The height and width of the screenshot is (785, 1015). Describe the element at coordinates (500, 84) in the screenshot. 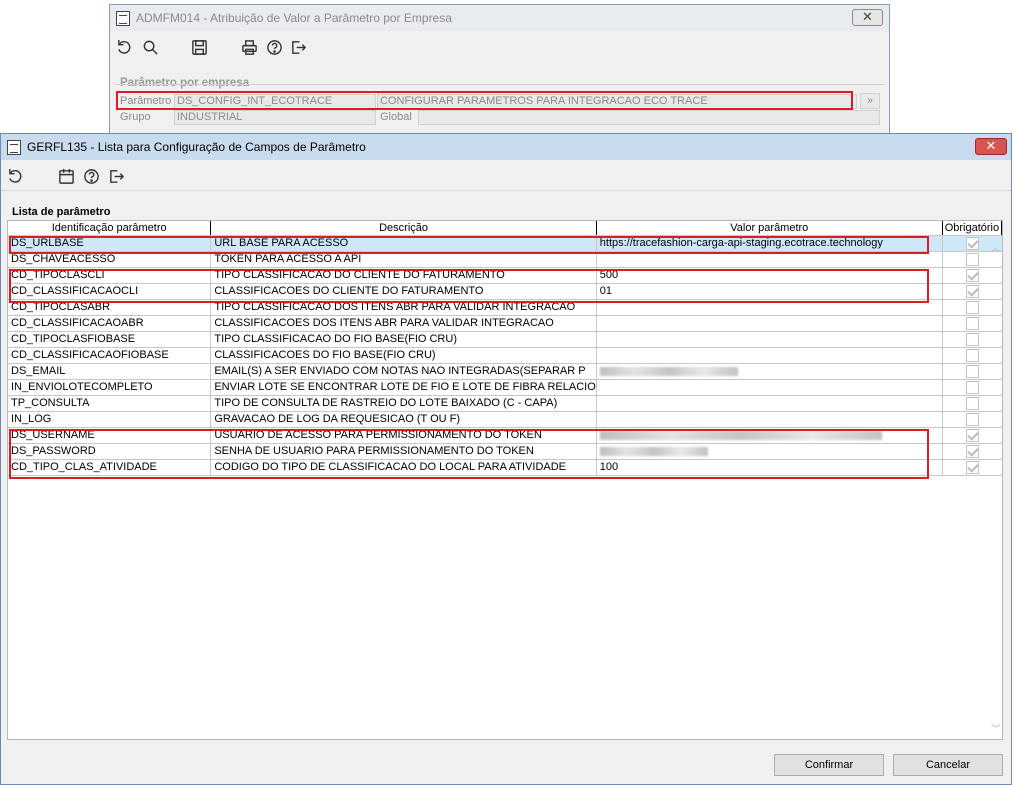

I see `fieldset-divider` at that location.